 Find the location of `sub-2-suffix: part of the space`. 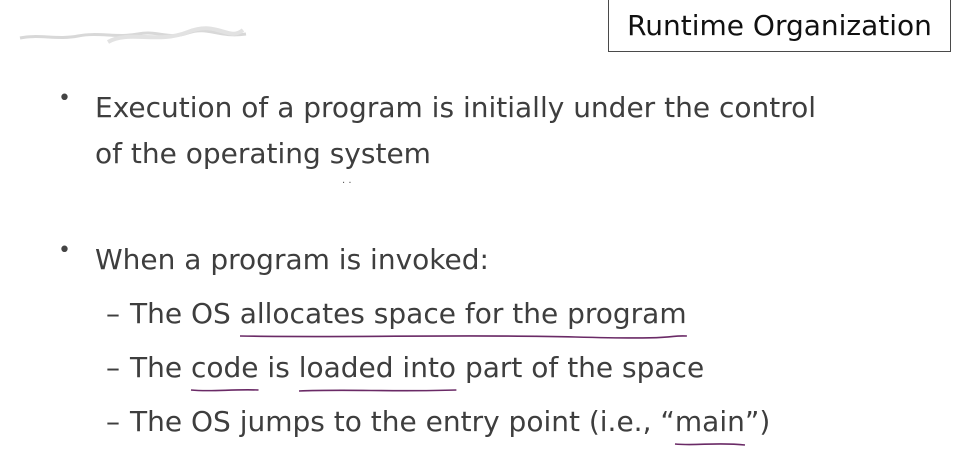

sub-2-suffix: part of the space is located at coordinates (580, 367).